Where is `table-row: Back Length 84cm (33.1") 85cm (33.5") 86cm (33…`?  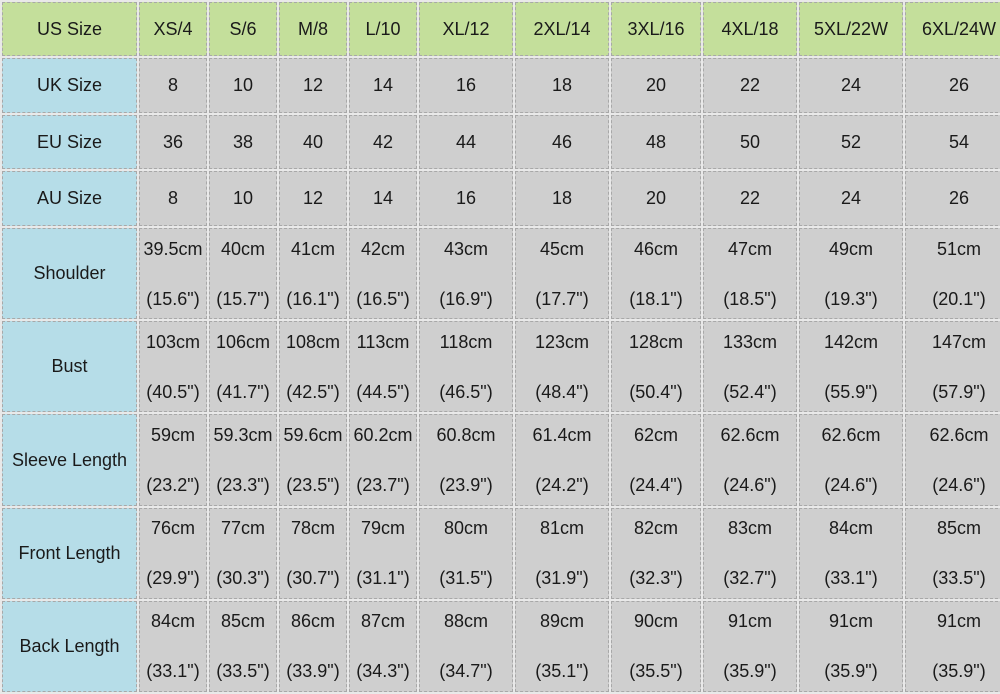 table-row: Back Length 84cm (33.1") 85cm (33.5") 86cm (33… is located at coordinates (501, 646).